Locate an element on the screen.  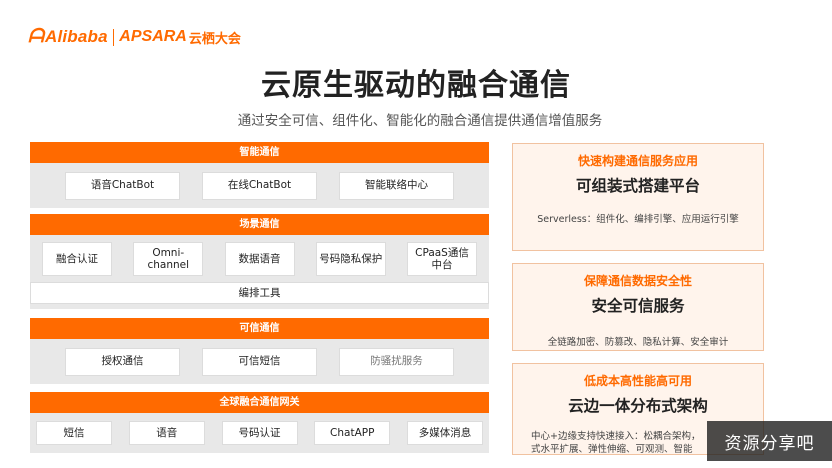
section-items: 语音ChatBot 在线ChatBot 智能联络中心 is located at coordinates (259, 185).